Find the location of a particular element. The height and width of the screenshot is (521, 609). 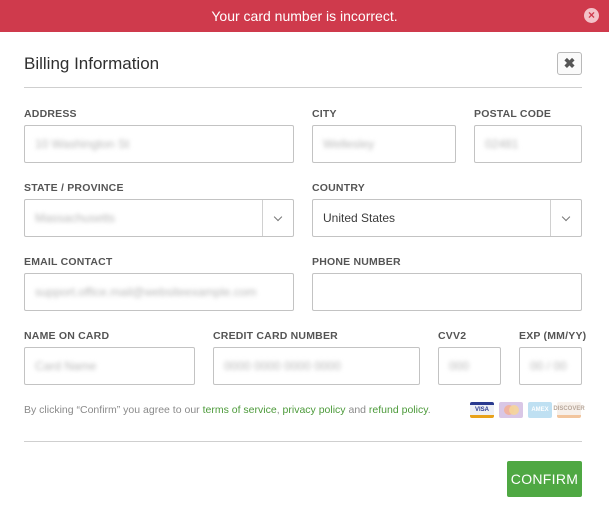

state-select: Massachusetts is located at coordinates (159, 218).